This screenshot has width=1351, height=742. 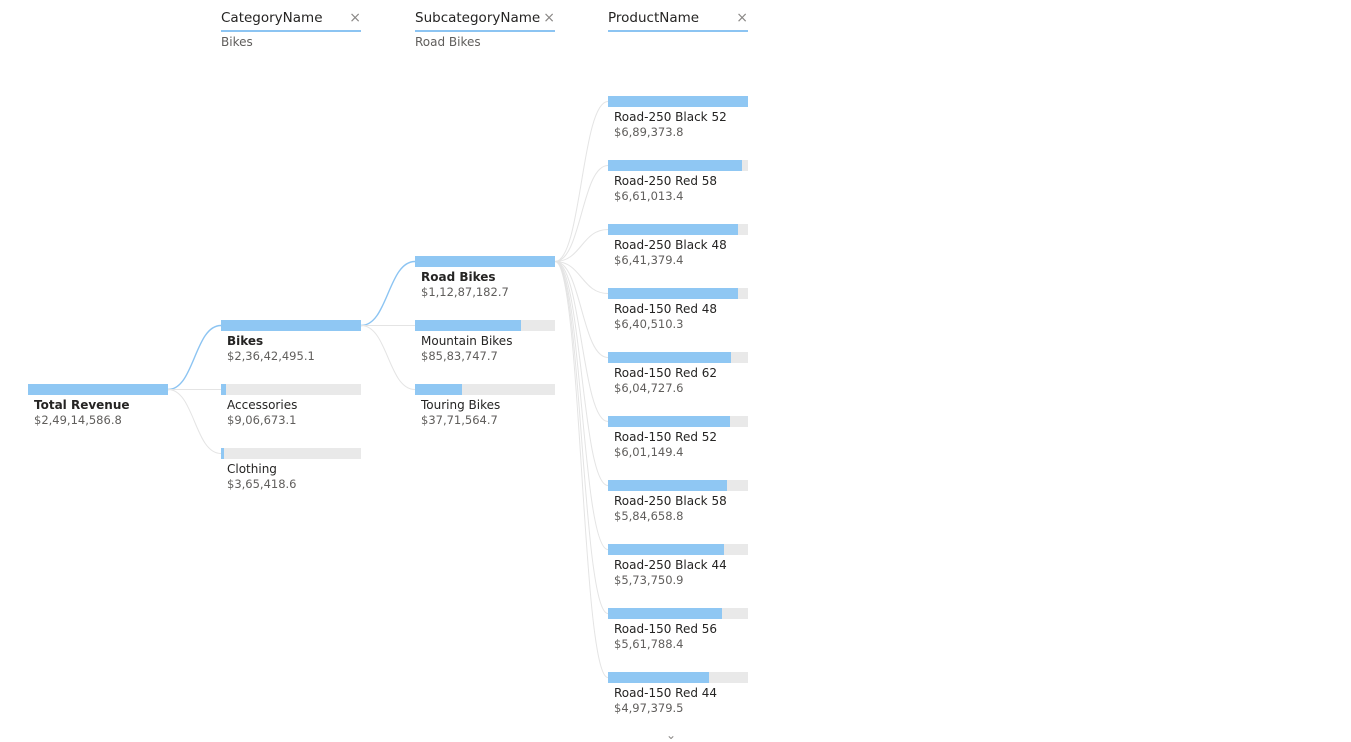 What do you see at coordinates (78, 420) in the screenshot?
I see `node-value: $2,49,14,586.8` at bounding box center [78, 420].